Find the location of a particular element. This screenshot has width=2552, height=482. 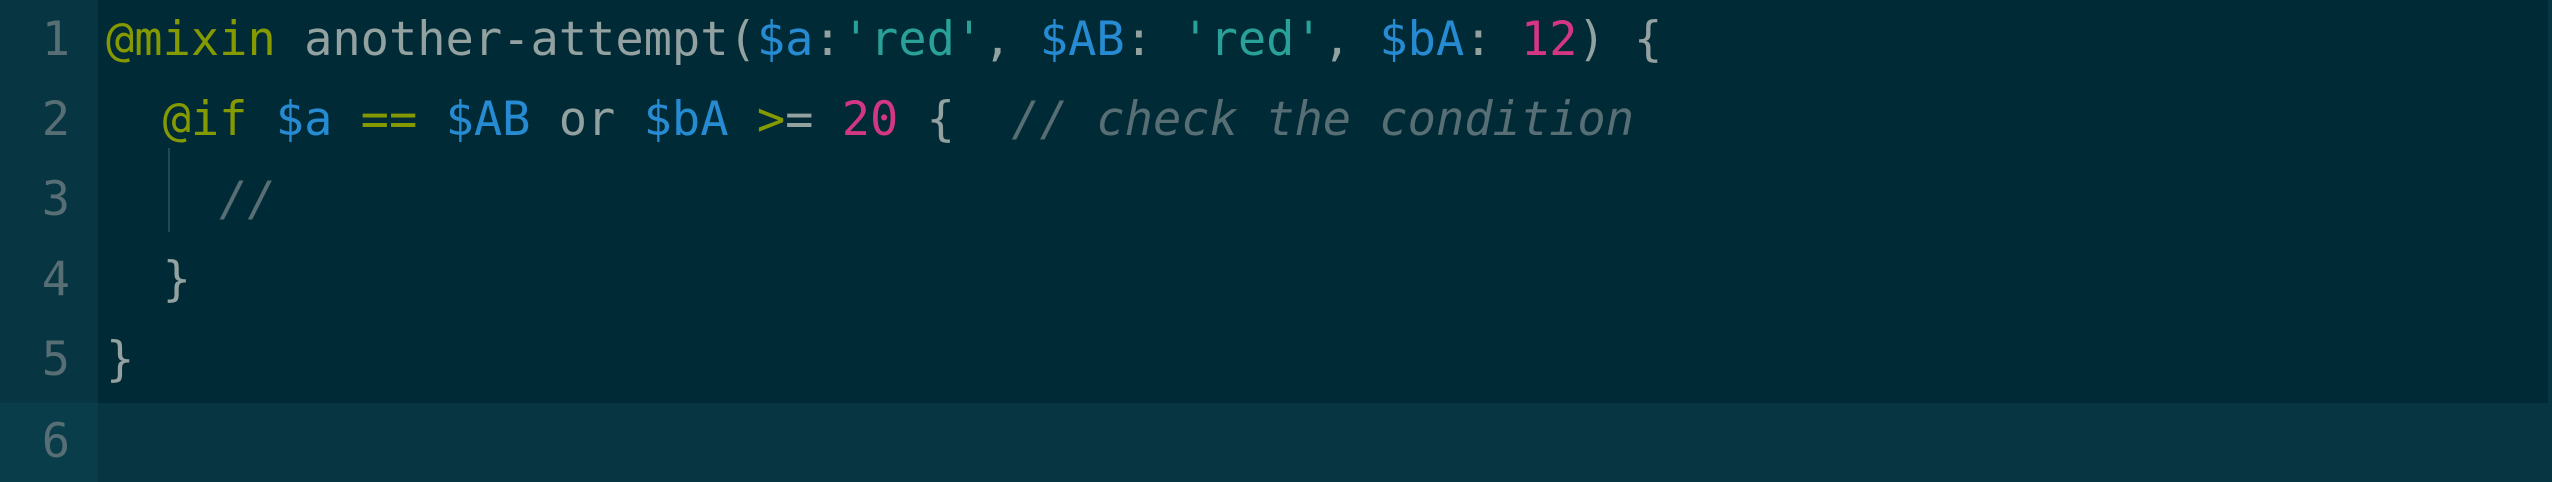

code-token-txt: or is located at coordinates (587, 119).